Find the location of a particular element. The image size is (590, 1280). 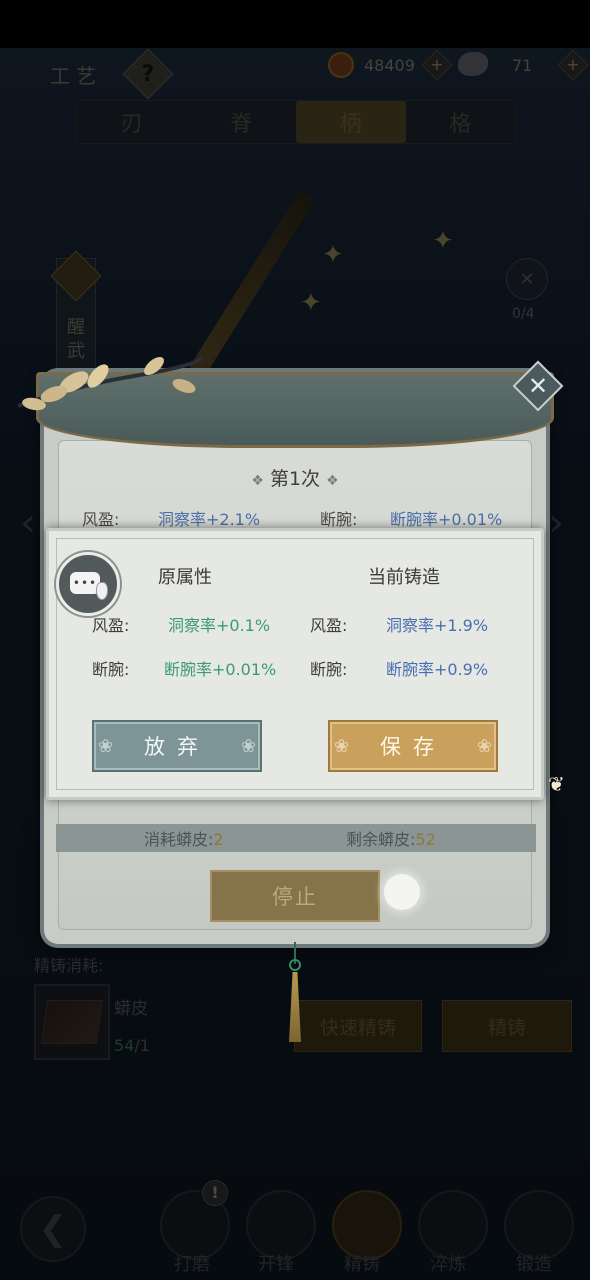

cur-row2-value: 断腕率+0.9% is located at coordinates (437, 669).